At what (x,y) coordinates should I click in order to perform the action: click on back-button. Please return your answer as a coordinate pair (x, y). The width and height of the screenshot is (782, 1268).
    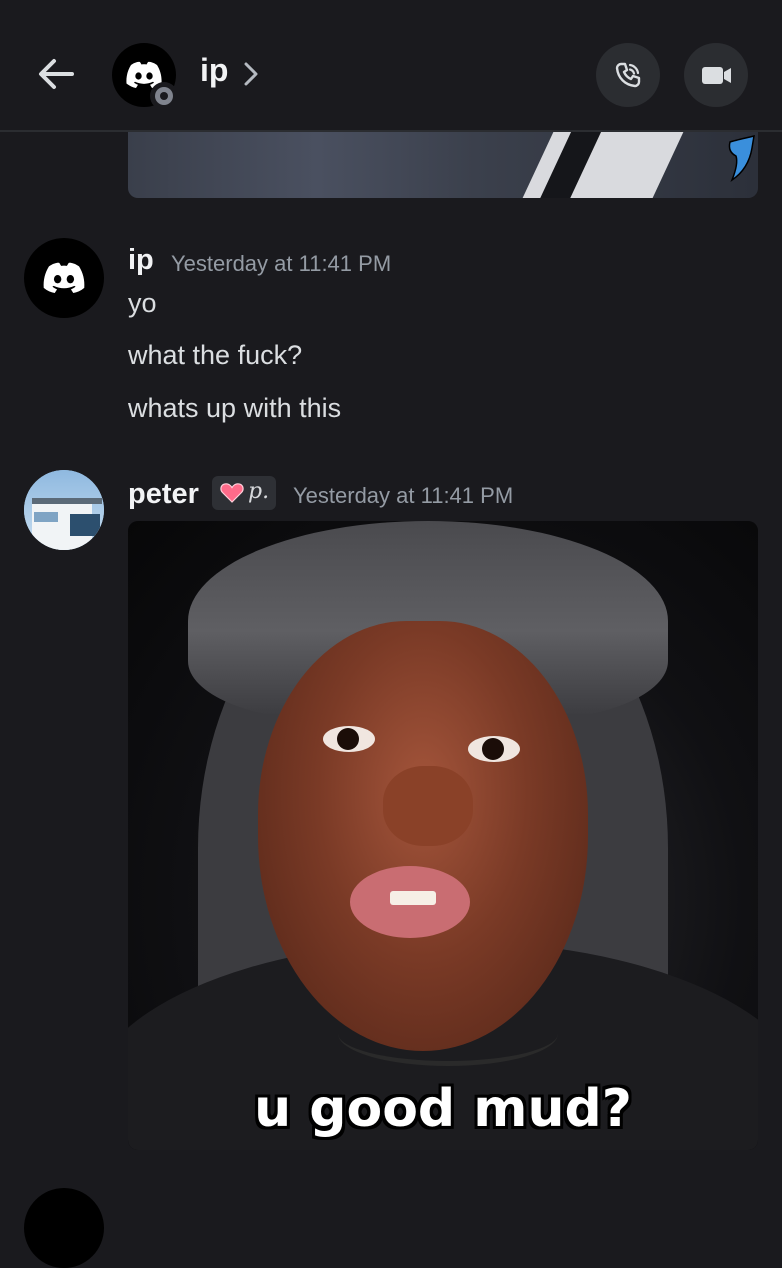
    Looking at the image, I should click on (56, 74).